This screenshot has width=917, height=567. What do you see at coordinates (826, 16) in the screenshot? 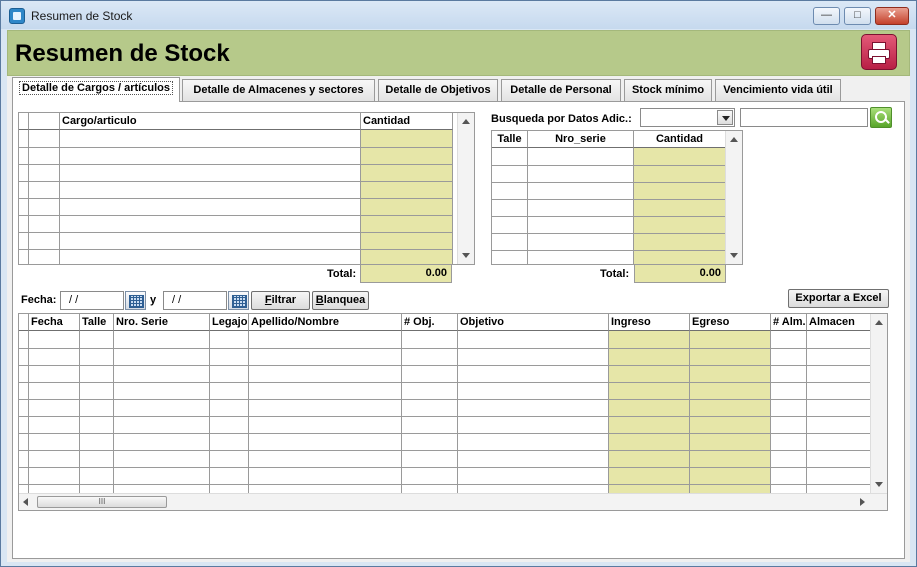
I see `minimize-button: —` at bounding box center [826, 16].